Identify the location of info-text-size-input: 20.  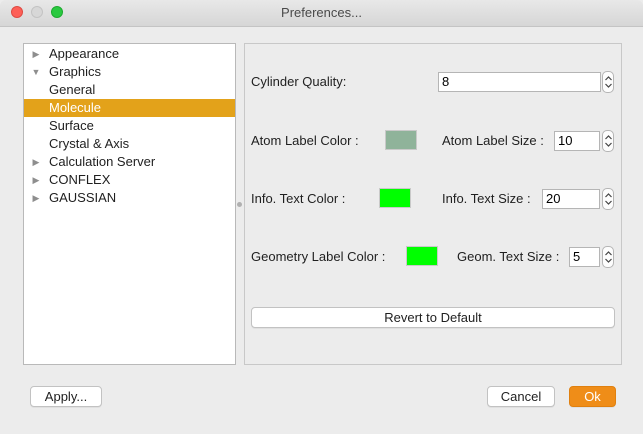
(571, 199).